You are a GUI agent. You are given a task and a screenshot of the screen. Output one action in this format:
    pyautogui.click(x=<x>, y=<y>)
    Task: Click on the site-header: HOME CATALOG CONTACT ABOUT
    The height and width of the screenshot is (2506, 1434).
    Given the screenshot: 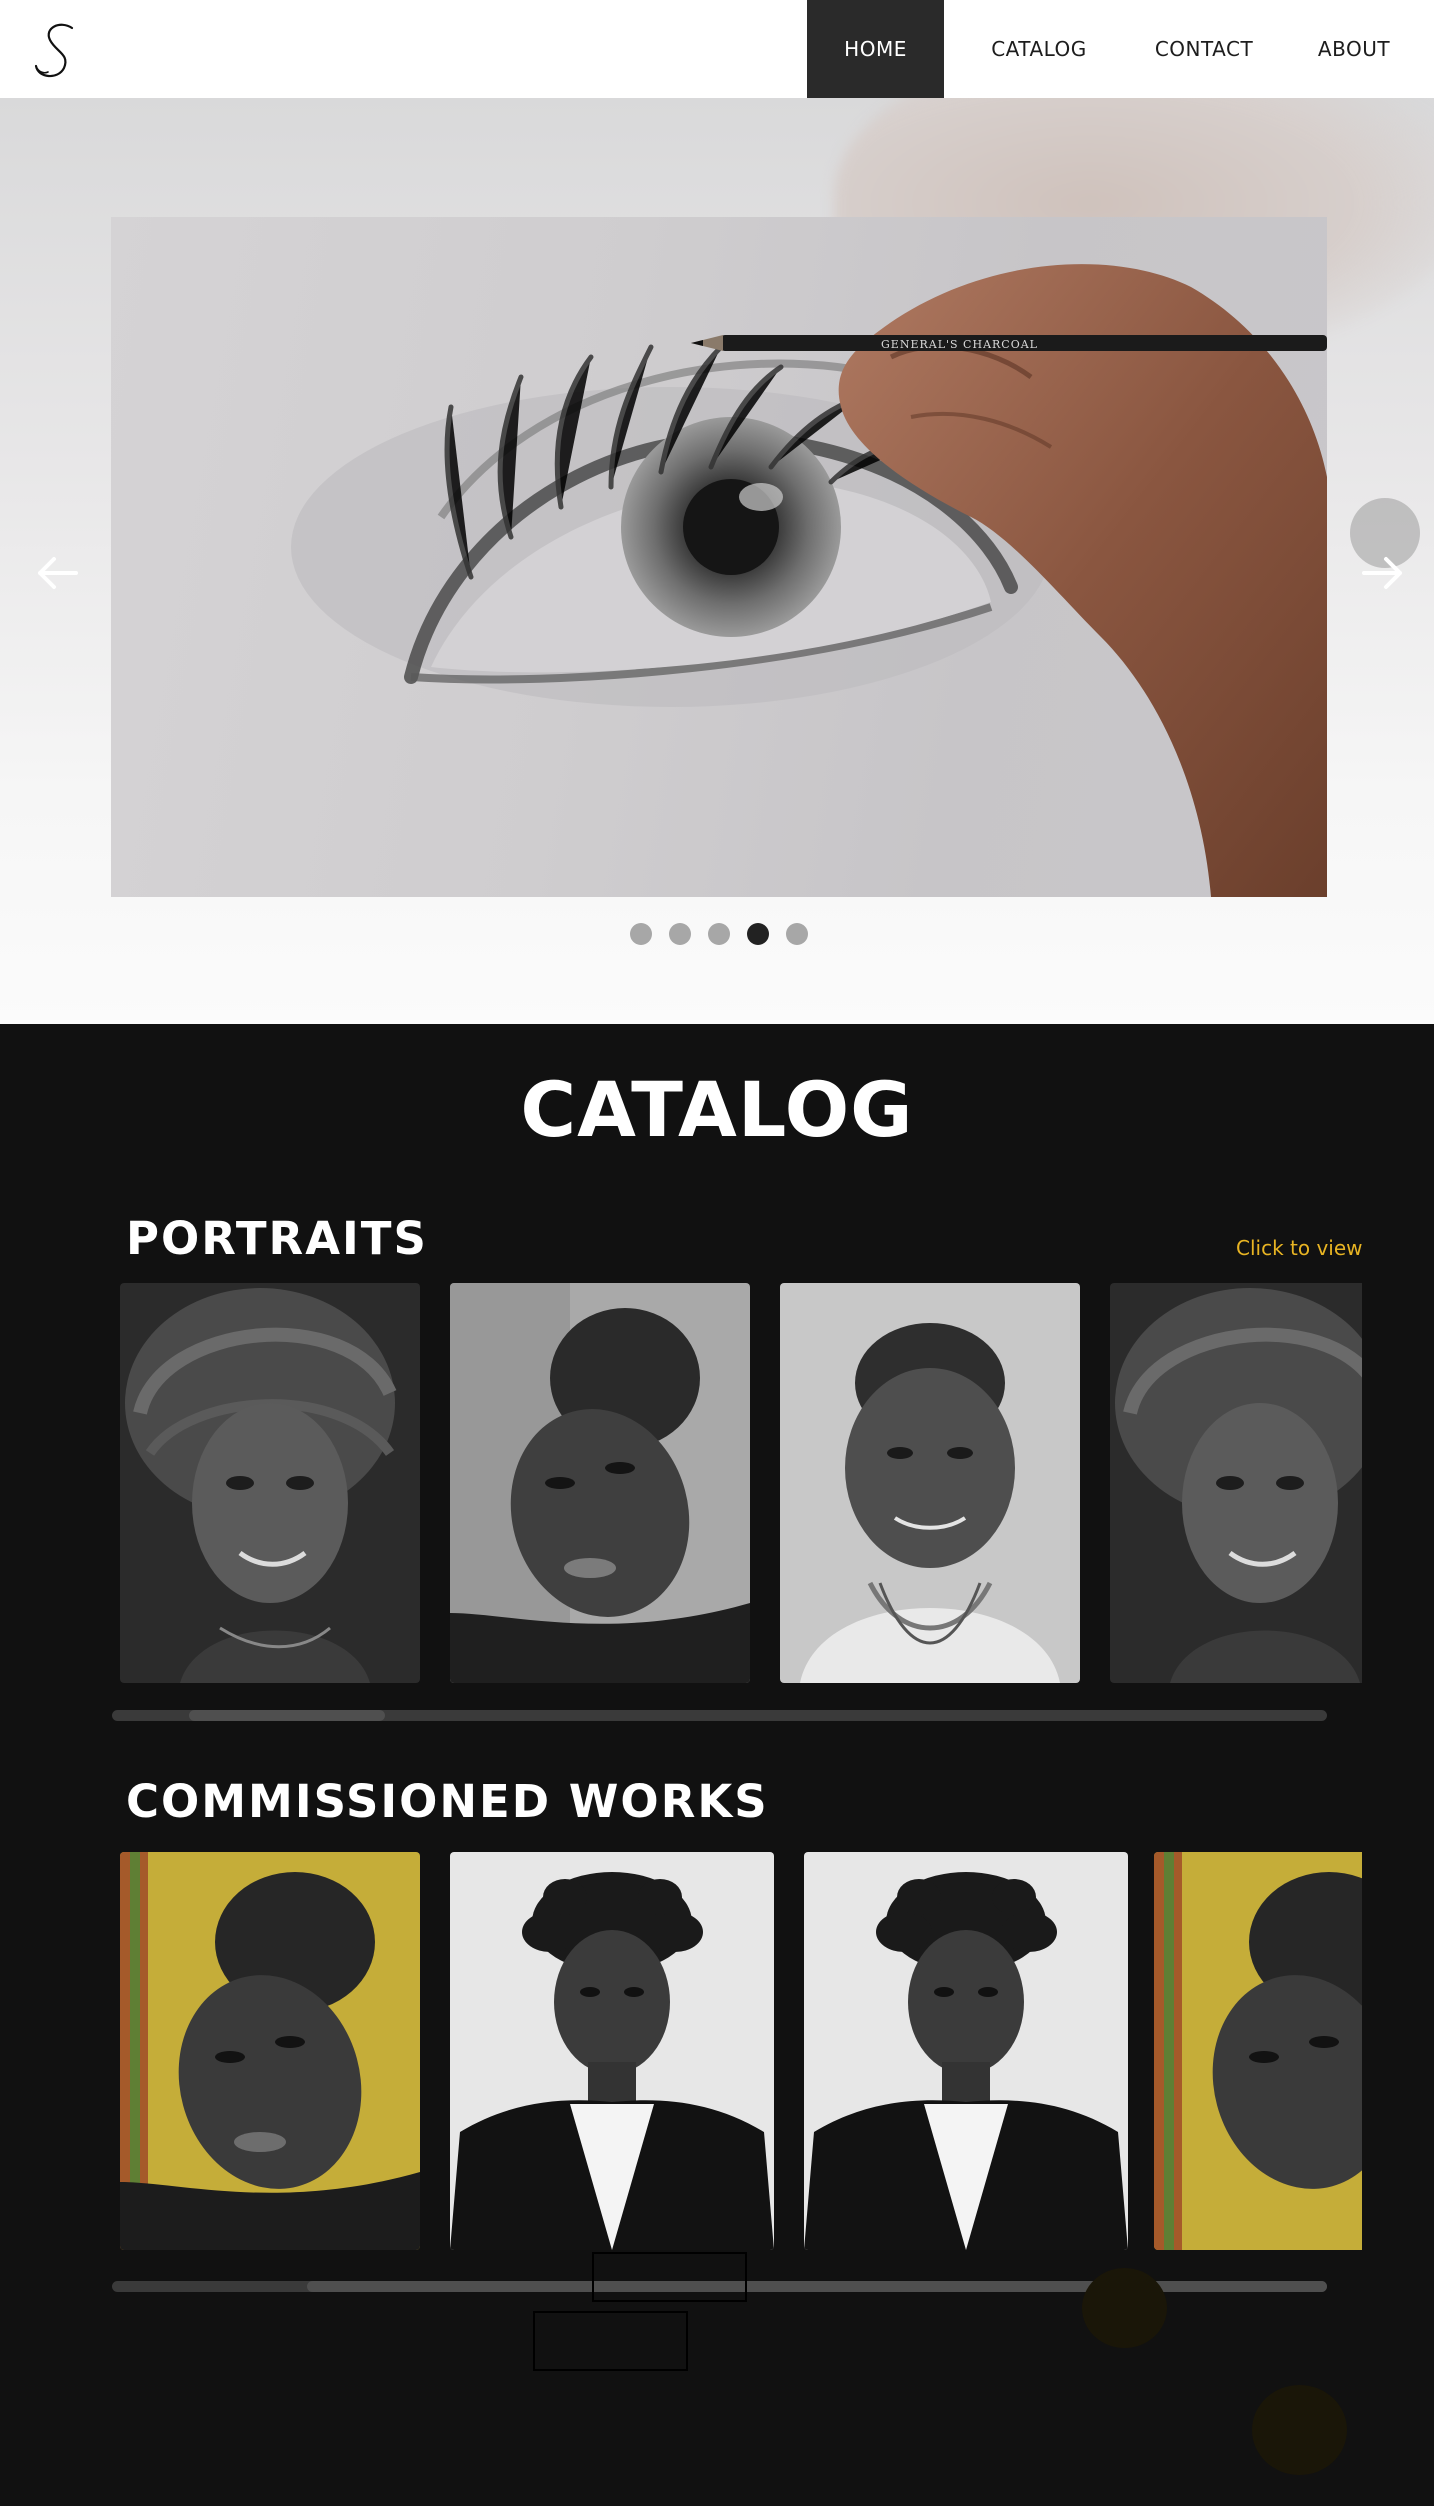 What is the action you would take?
    pyautogui.click(x=717, y=49)
    